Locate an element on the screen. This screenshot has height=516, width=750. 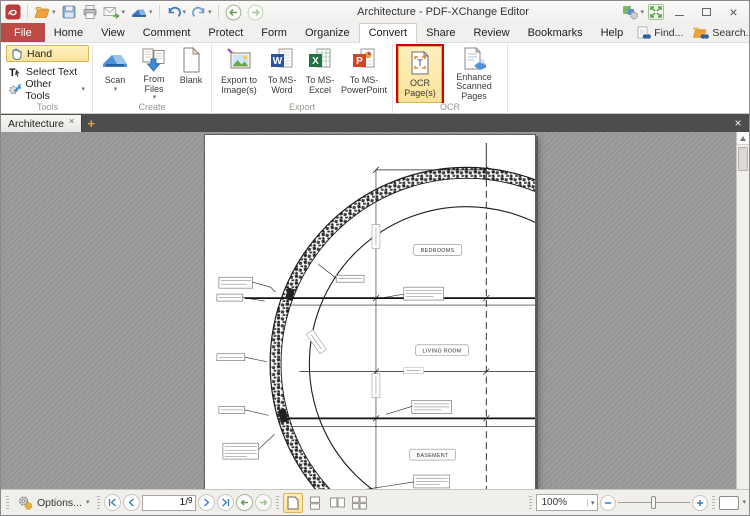
minimize-button is located at coordinates (679, 12).